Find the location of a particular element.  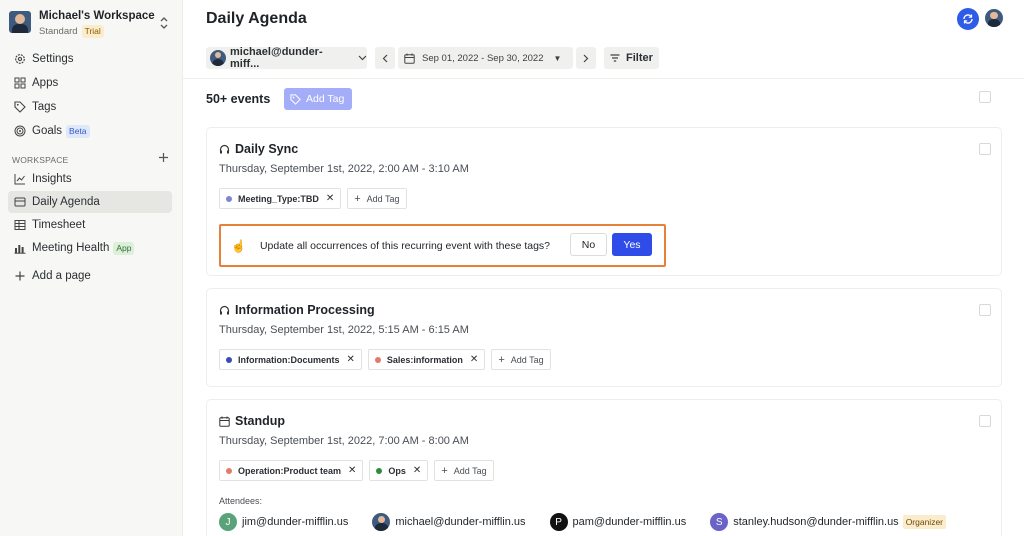

tag-label: Operation:Product team is located at coordinates (290, 470).